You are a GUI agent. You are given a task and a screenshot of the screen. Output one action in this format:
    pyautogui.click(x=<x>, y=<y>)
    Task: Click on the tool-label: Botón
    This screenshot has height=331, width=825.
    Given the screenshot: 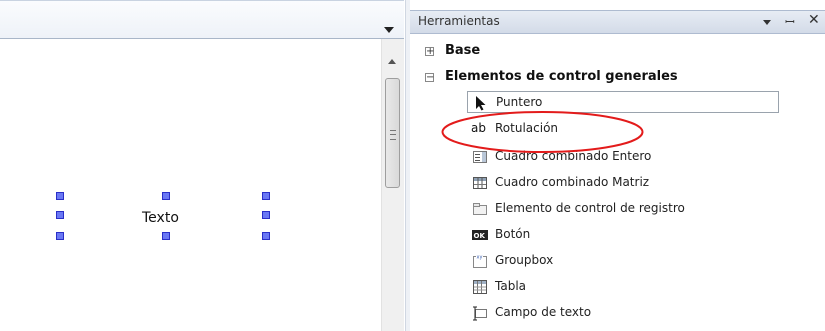 What is the action you would take?
    pyautogui.click(x=513, y=234)
    